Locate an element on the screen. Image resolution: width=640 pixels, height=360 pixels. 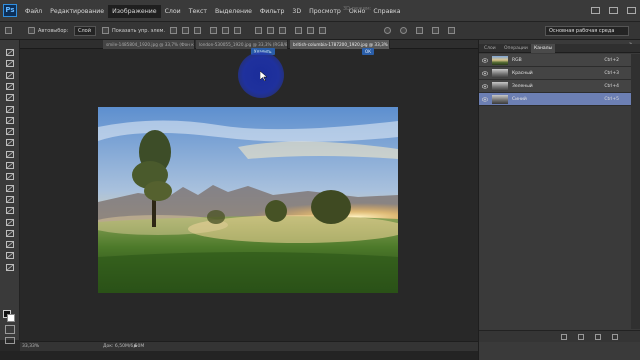
panel-tab-2: Каналы is located at coordinates (543, 48).